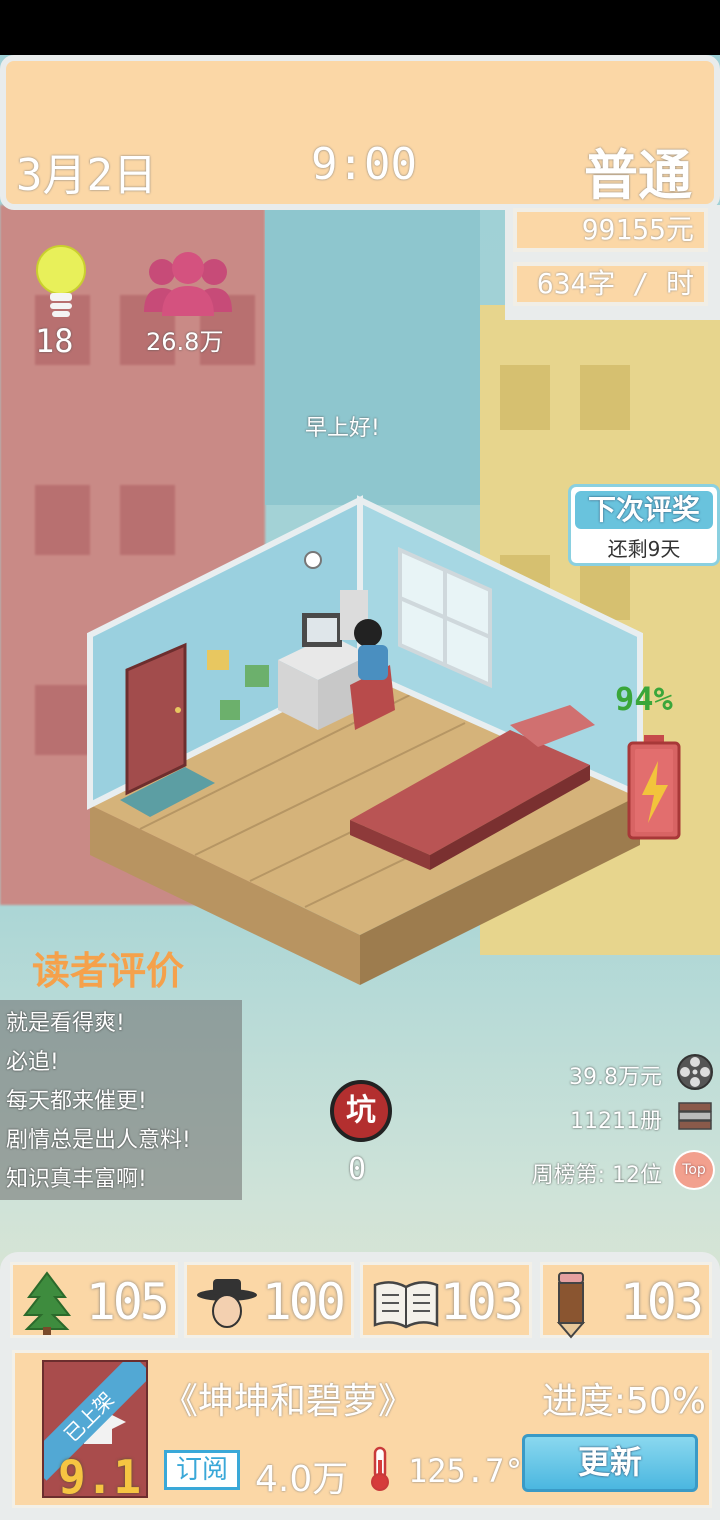 The image size is (720, 1520). I want to click on money-display: 99155元, so click(610, 230).